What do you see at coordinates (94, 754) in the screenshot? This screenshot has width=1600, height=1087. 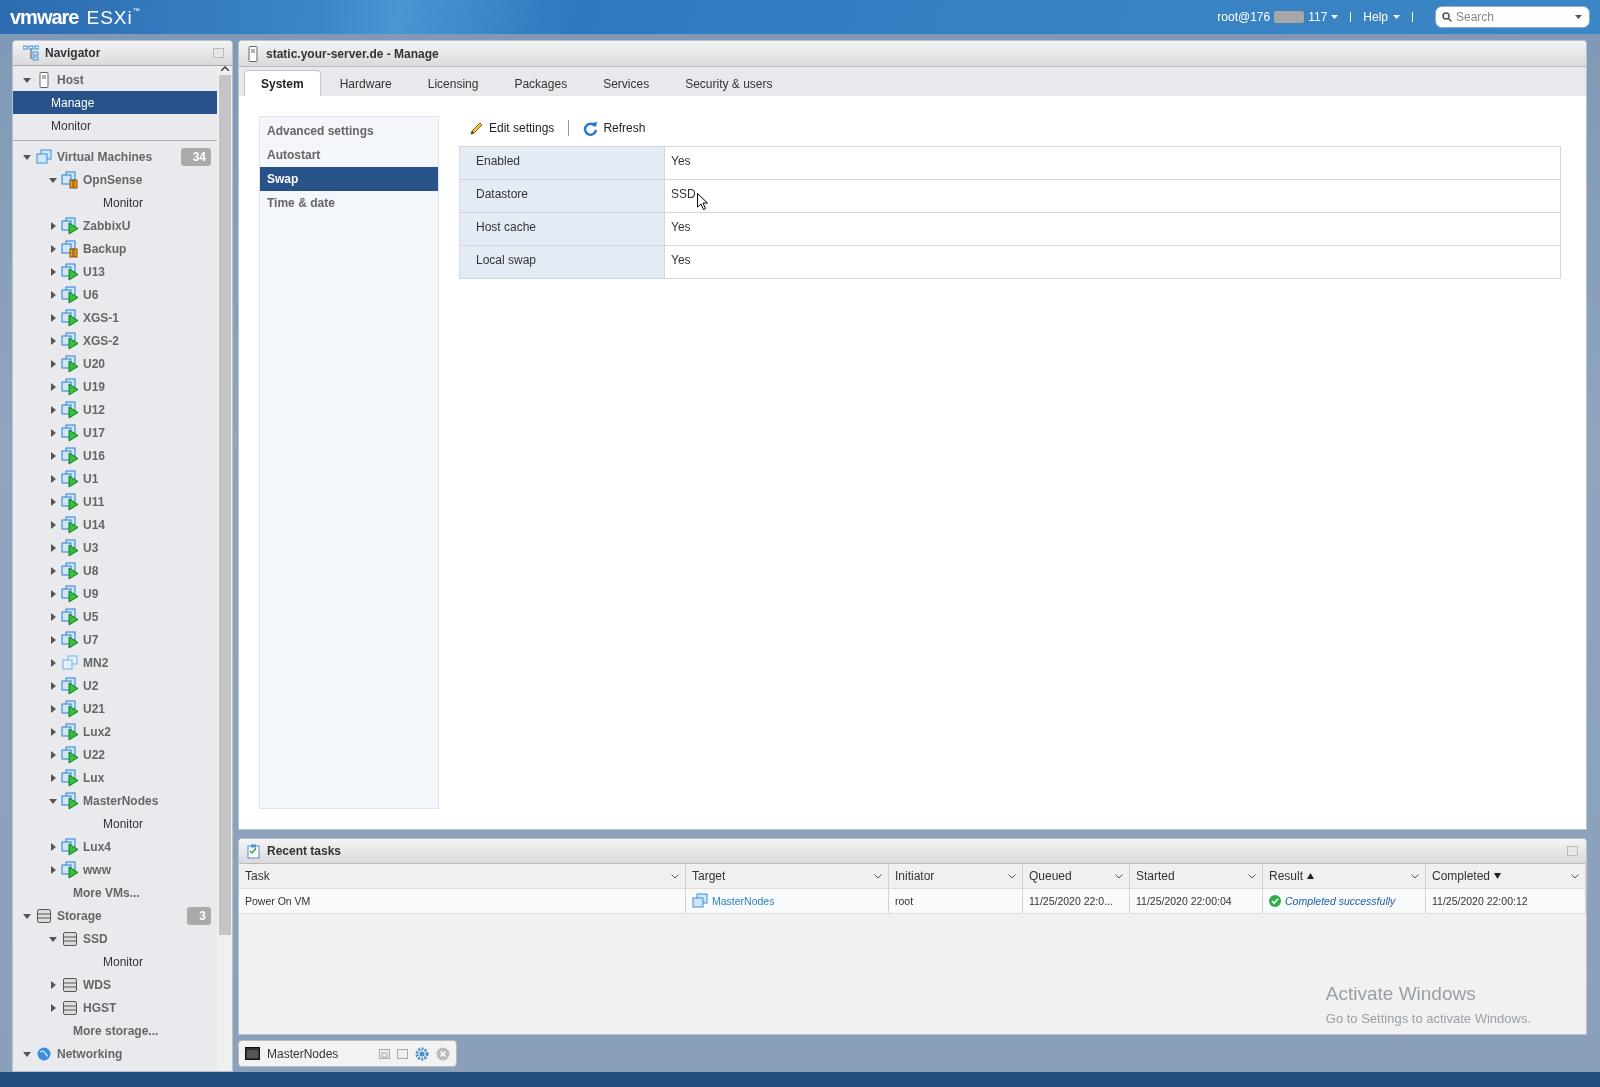 I see `vm-name: U22` at bounding box center [94, 754].